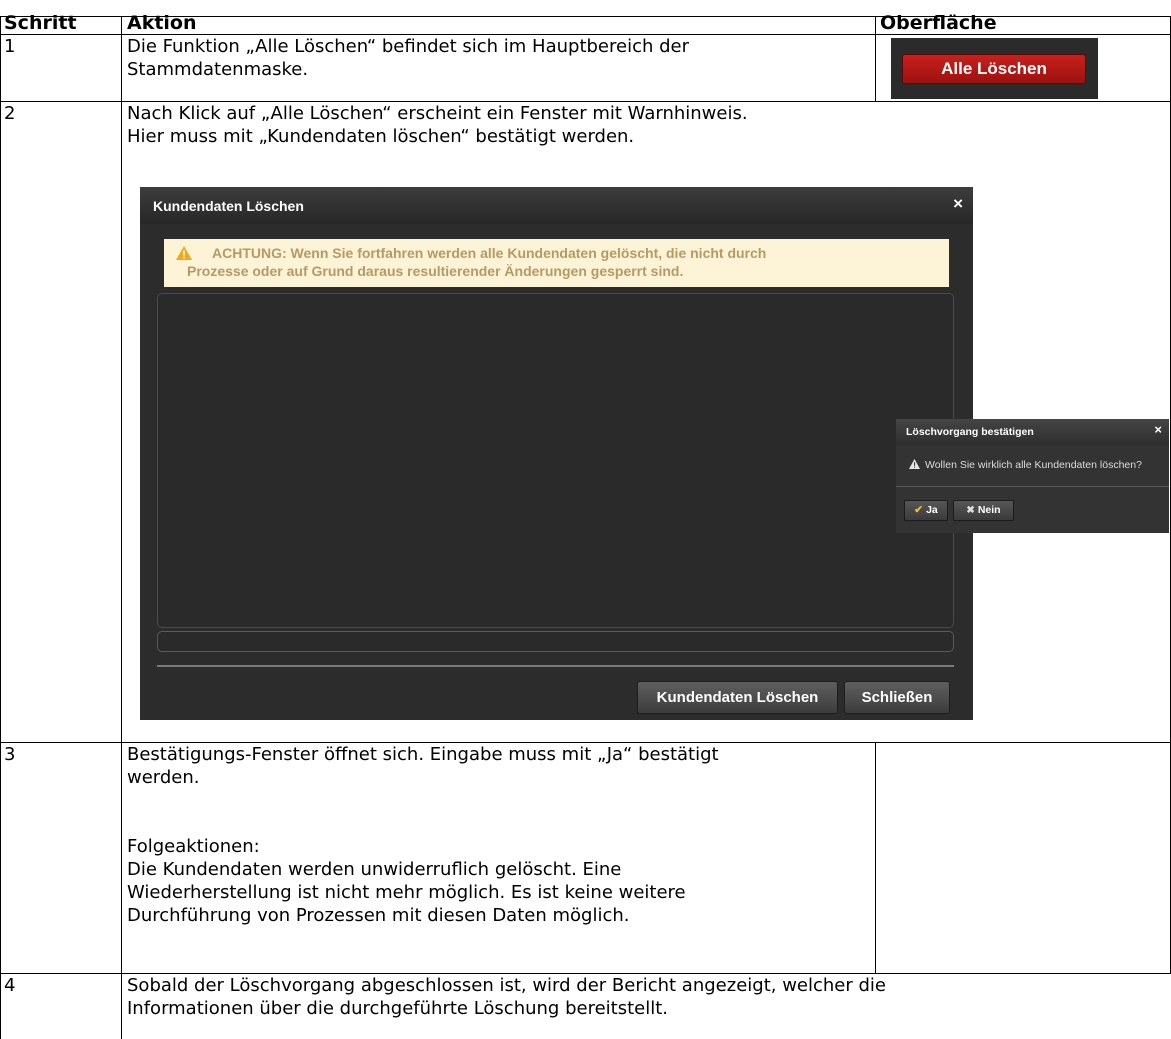  I want to click on dialog-title: Löschvorgang bestätigen, so click(970, 432).